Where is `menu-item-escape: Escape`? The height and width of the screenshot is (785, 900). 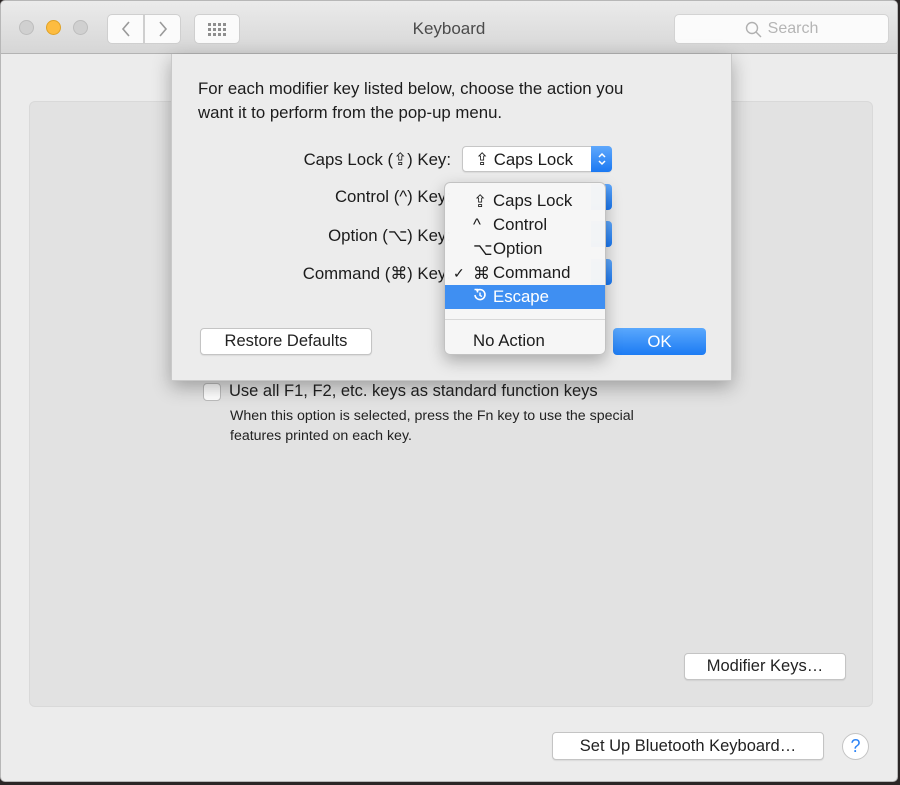 menu-item-escape: Escape is located at coordinates (525, 297).